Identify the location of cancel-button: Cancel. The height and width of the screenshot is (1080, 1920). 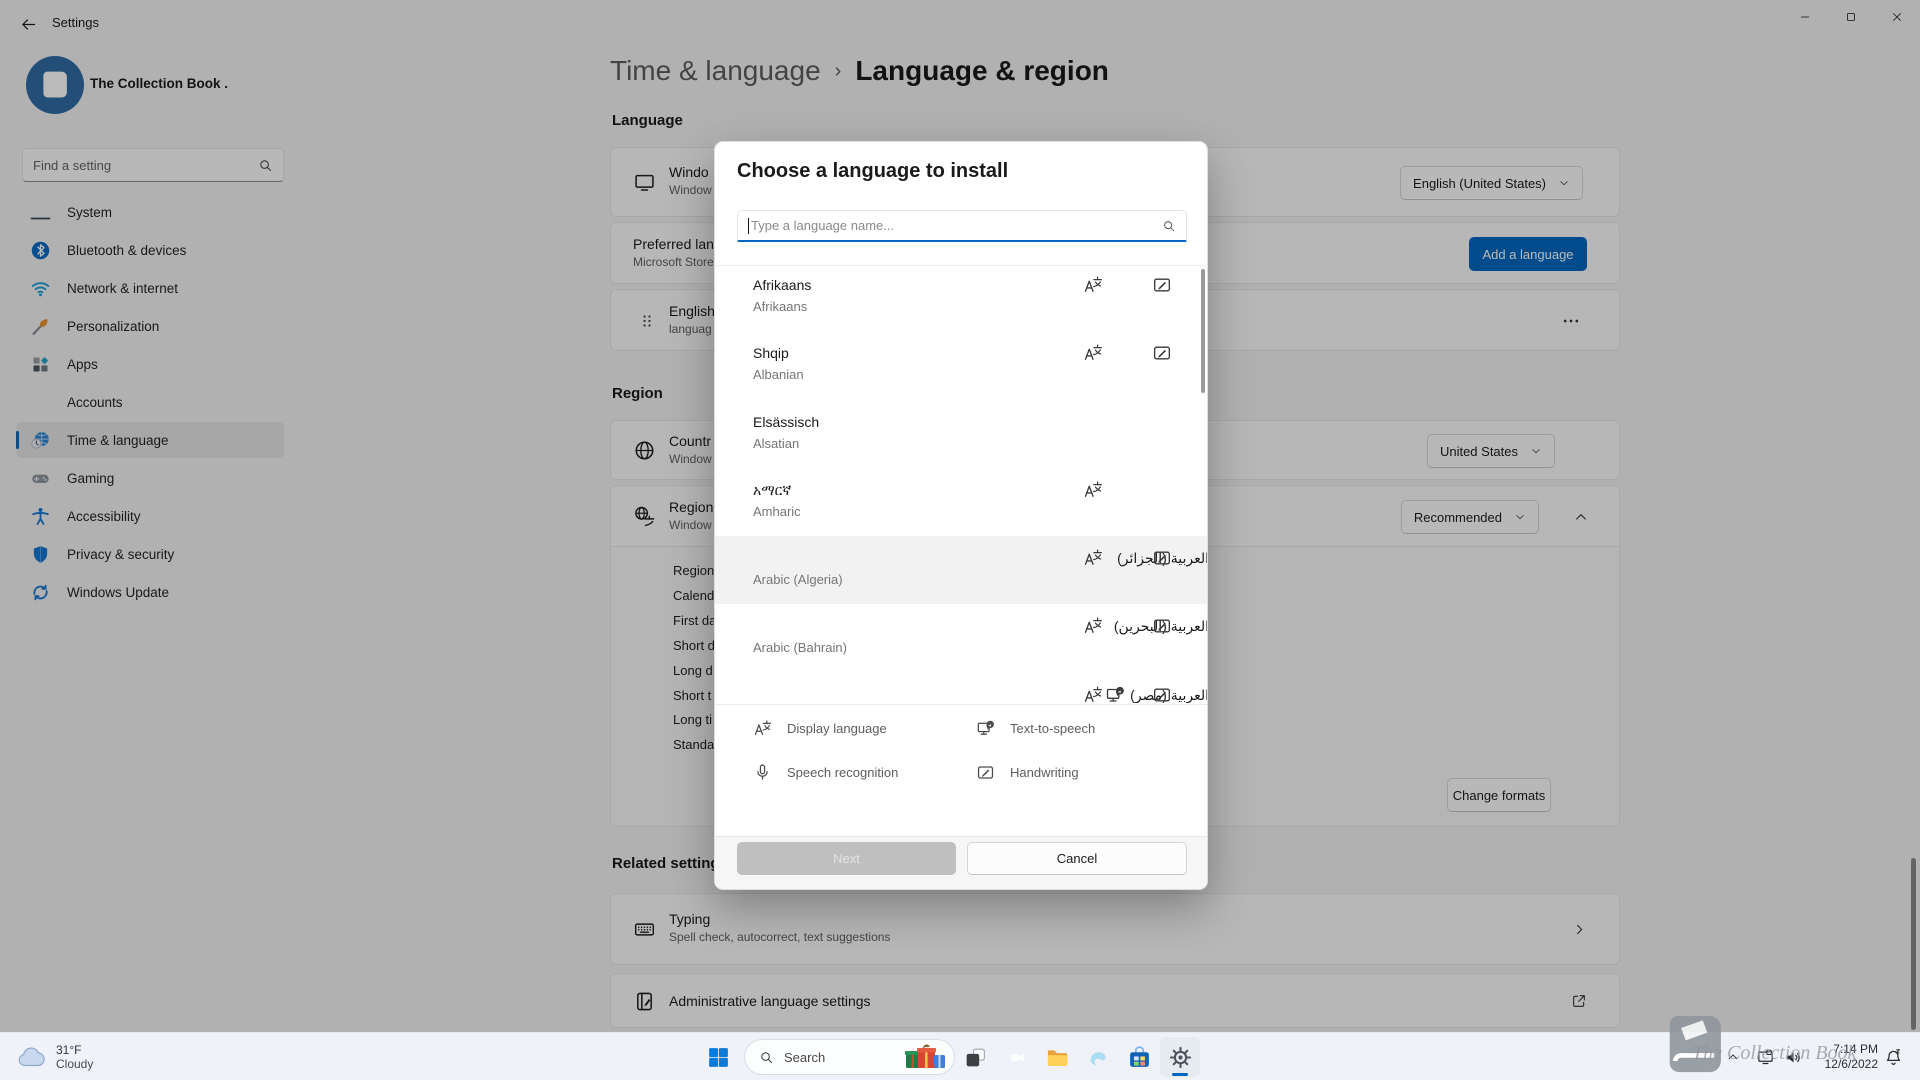
(1077, 858).